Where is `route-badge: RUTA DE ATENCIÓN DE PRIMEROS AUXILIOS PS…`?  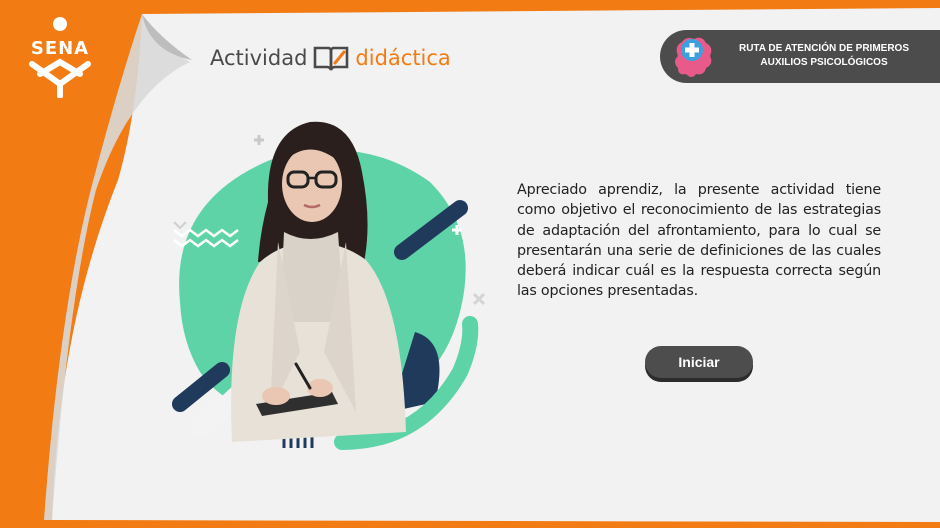
route-badge: RUTA DE ATENCIÓN DE PRIMEROS AUXILIOS PS… is located at coordinates (800, 56).